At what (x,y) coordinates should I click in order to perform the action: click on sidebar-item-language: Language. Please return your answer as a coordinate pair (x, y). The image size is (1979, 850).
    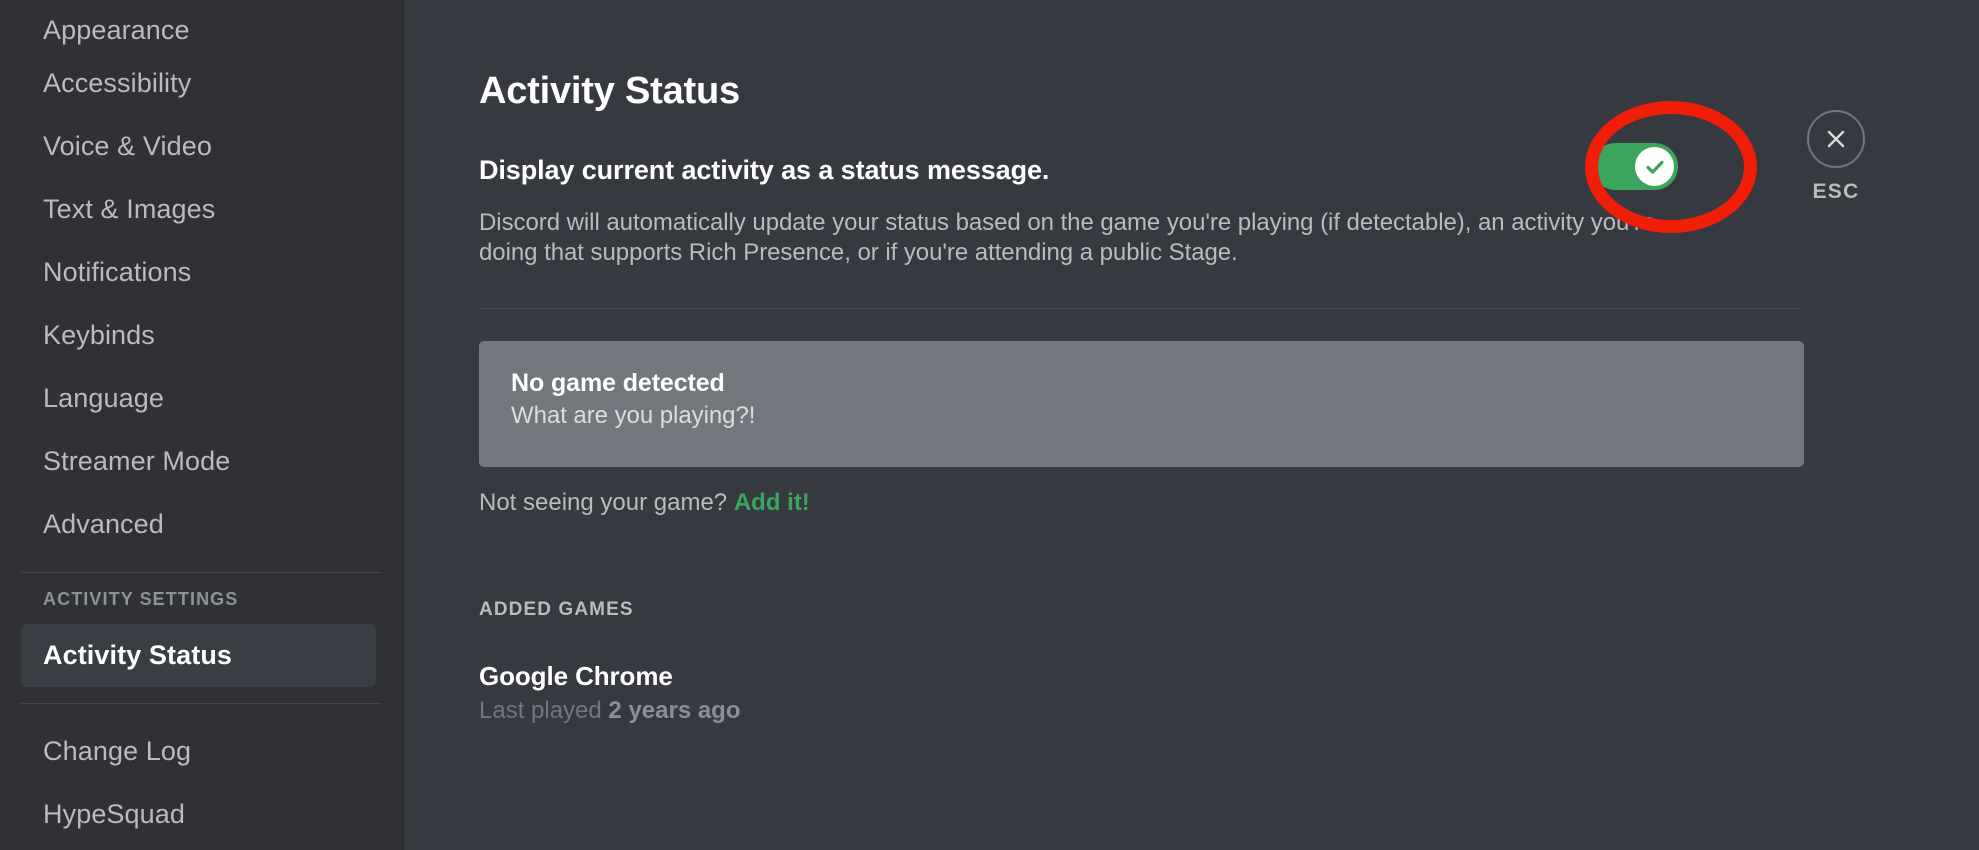
    Looking at the image, I should click on (198, 398).